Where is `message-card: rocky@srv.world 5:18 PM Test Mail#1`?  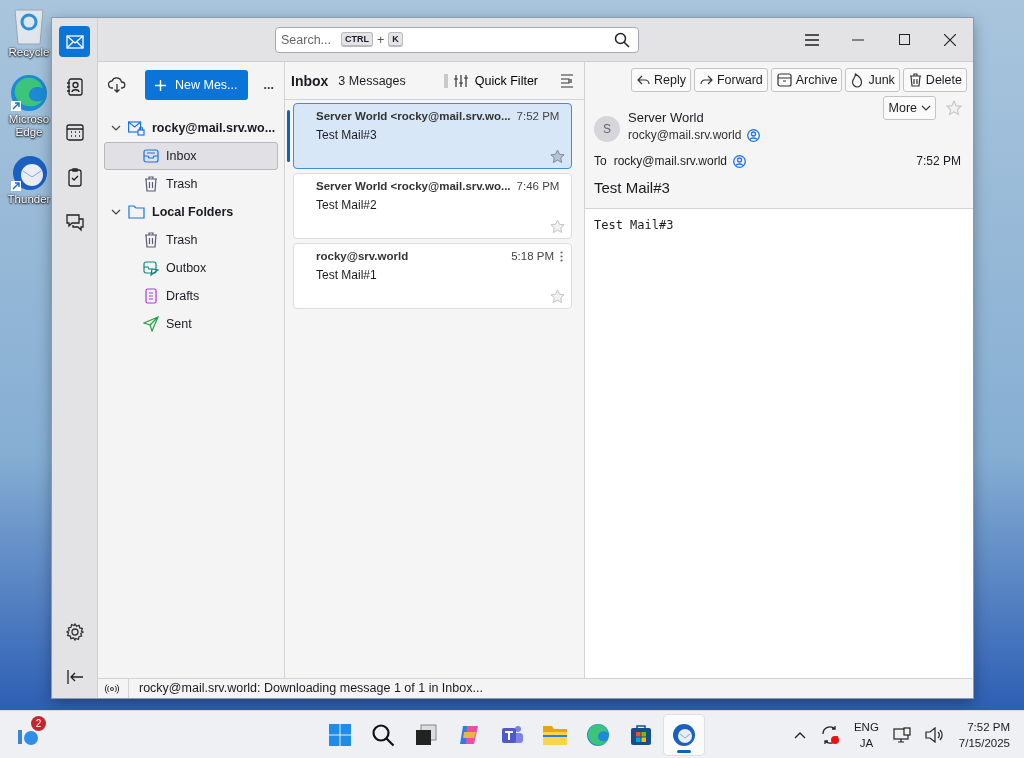
message-card: rocky@srv.world 5:18 PM Test Mail#1 is located at coordinates (432, 276).